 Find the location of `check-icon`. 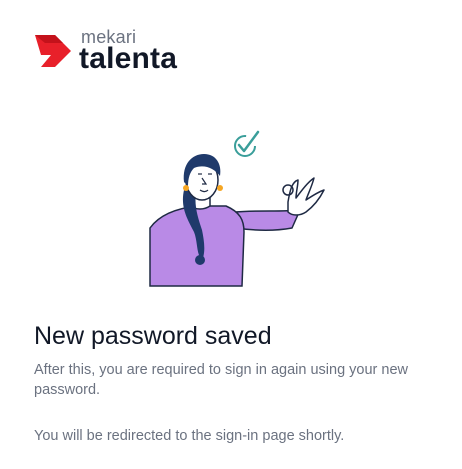

check-icon is located at coordinates (247, 143).